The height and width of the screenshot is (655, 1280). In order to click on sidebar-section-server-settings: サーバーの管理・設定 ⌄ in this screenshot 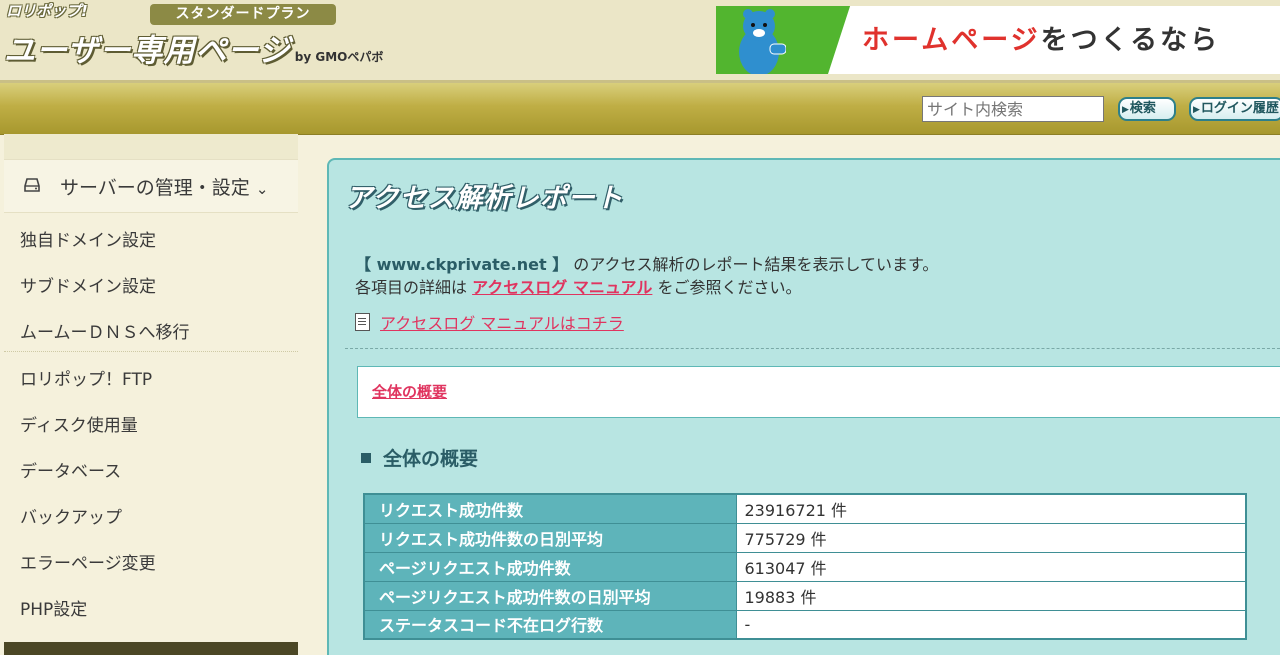, I will do `click(151, 186)`.